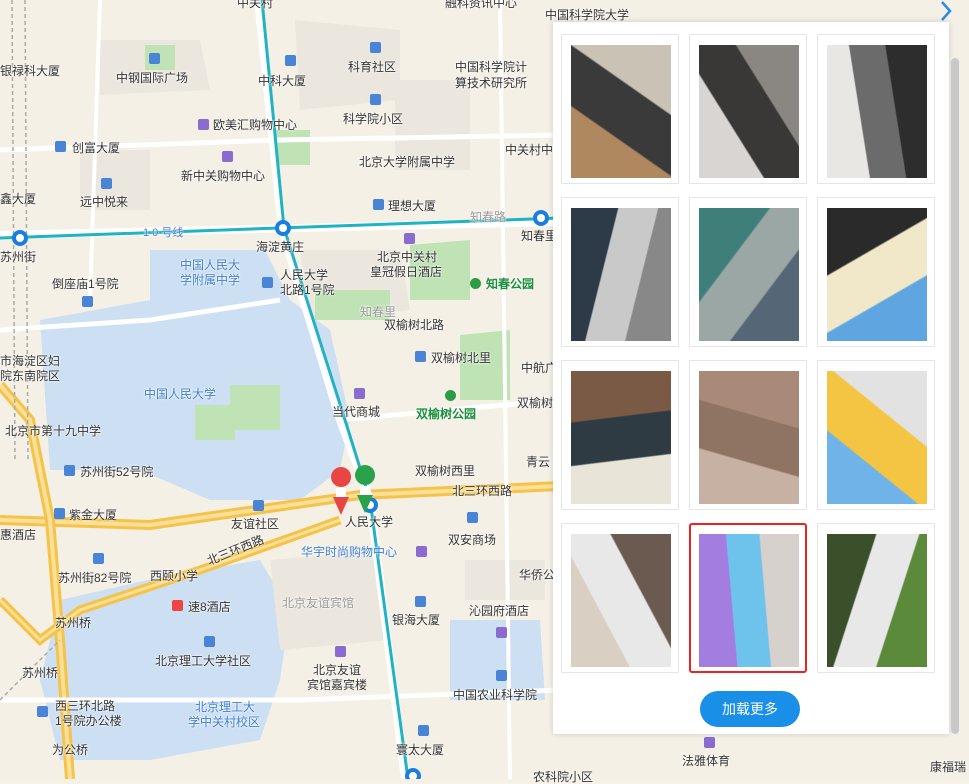 The width and height of the screenshot is (969, 784). Describe the element at coordinates (96, 148) in the screenshot. I see `label-chuangfu: 创富大厦` at that location.